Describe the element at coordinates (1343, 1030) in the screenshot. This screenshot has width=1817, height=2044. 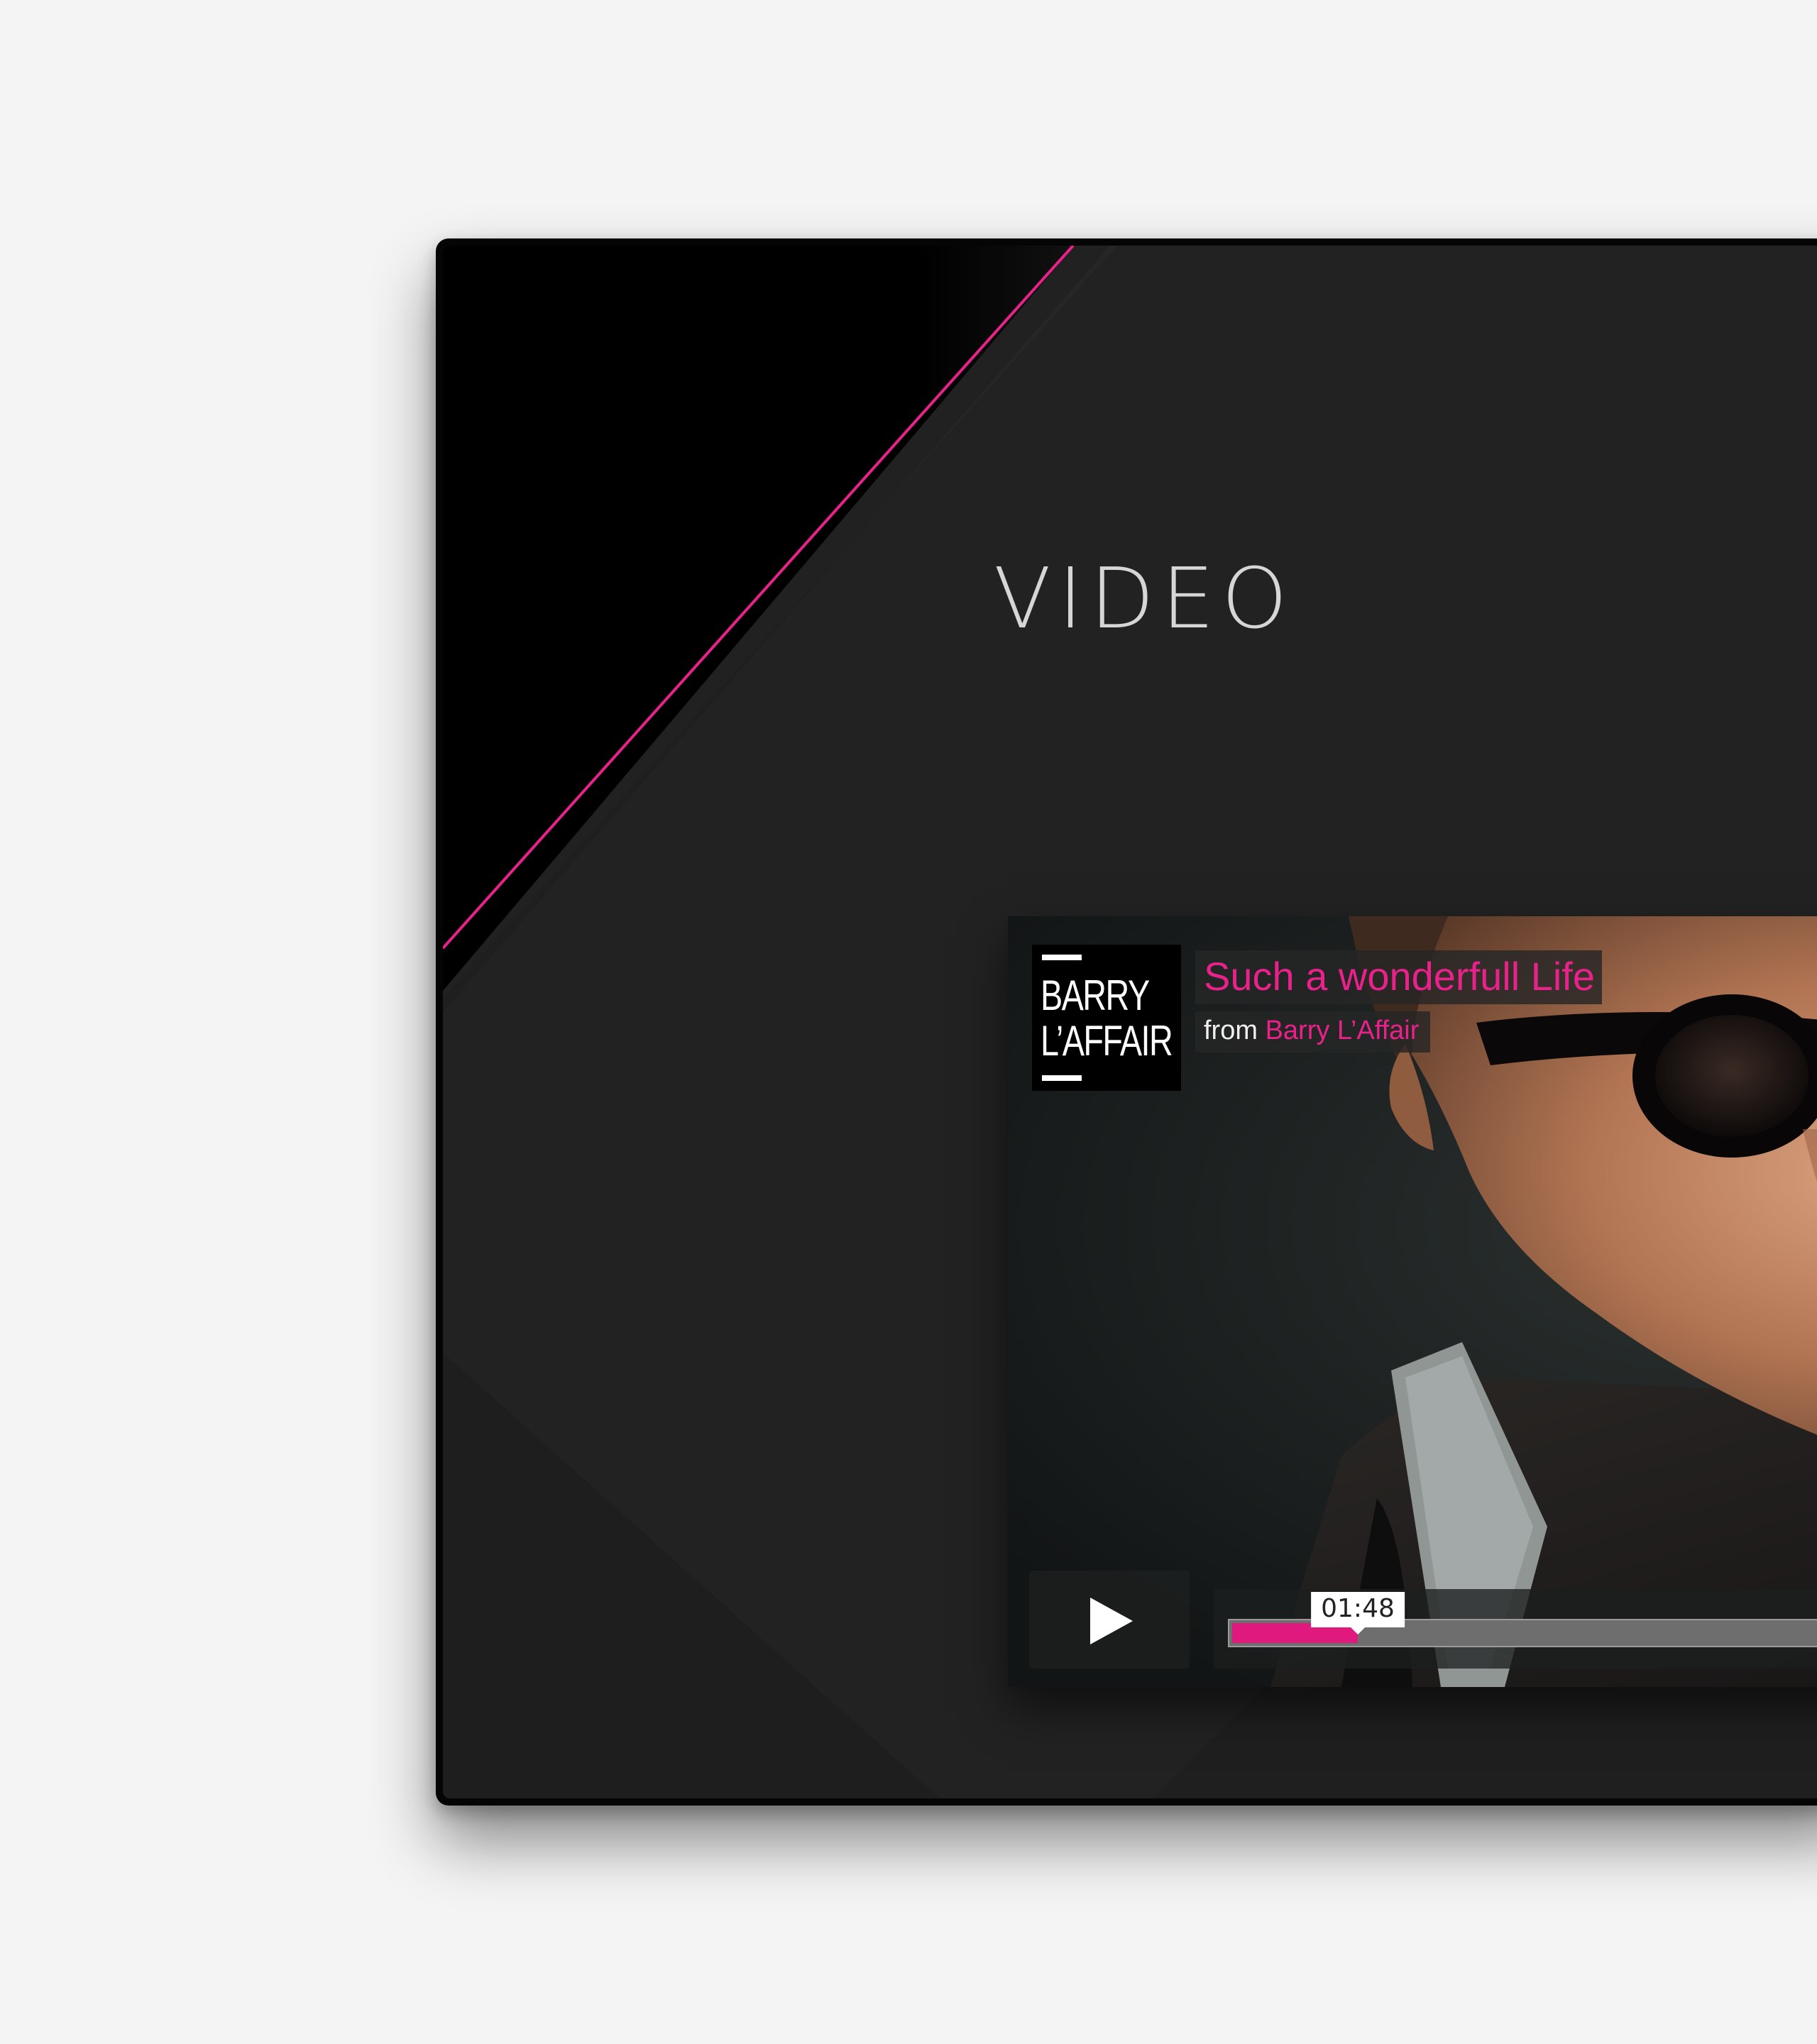
I see `artist-link: Barry L’Affair` at that location.